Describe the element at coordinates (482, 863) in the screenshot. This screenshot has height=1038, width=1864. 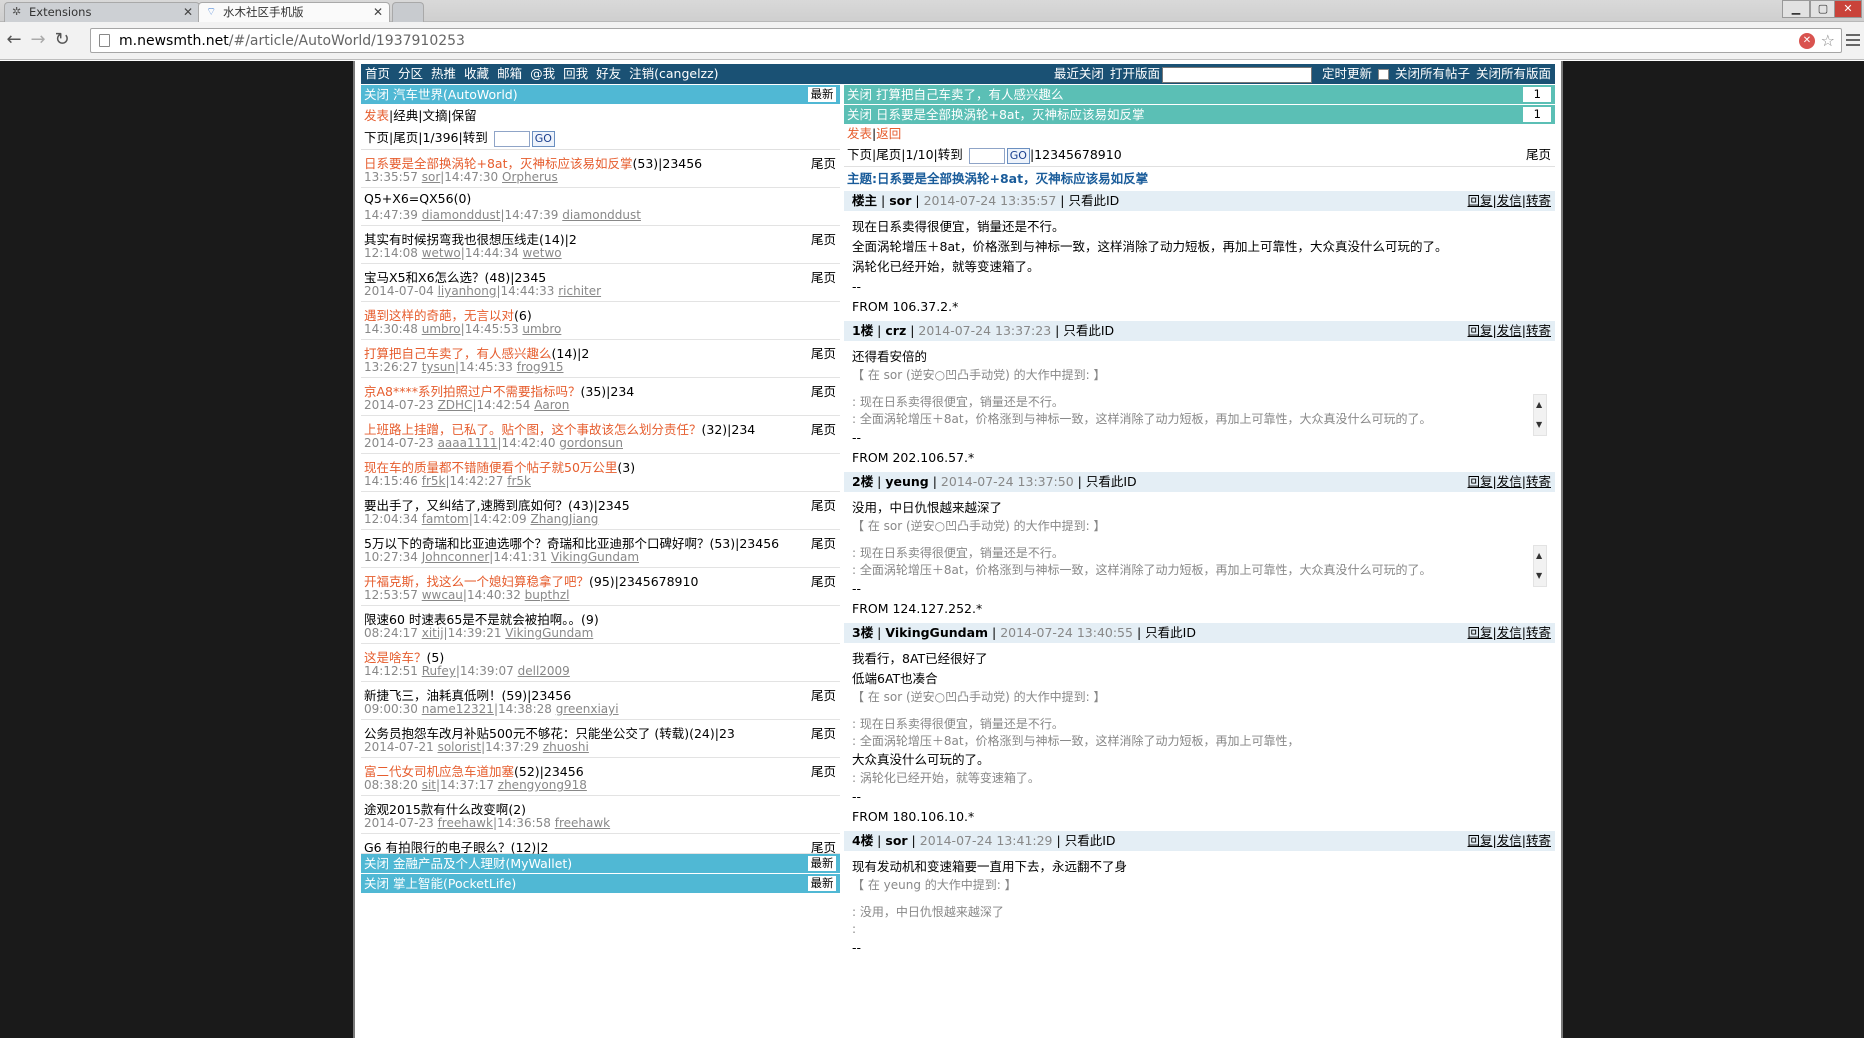
I see `board-name: 金融产品及个人理财(MyWallet)` at that location.